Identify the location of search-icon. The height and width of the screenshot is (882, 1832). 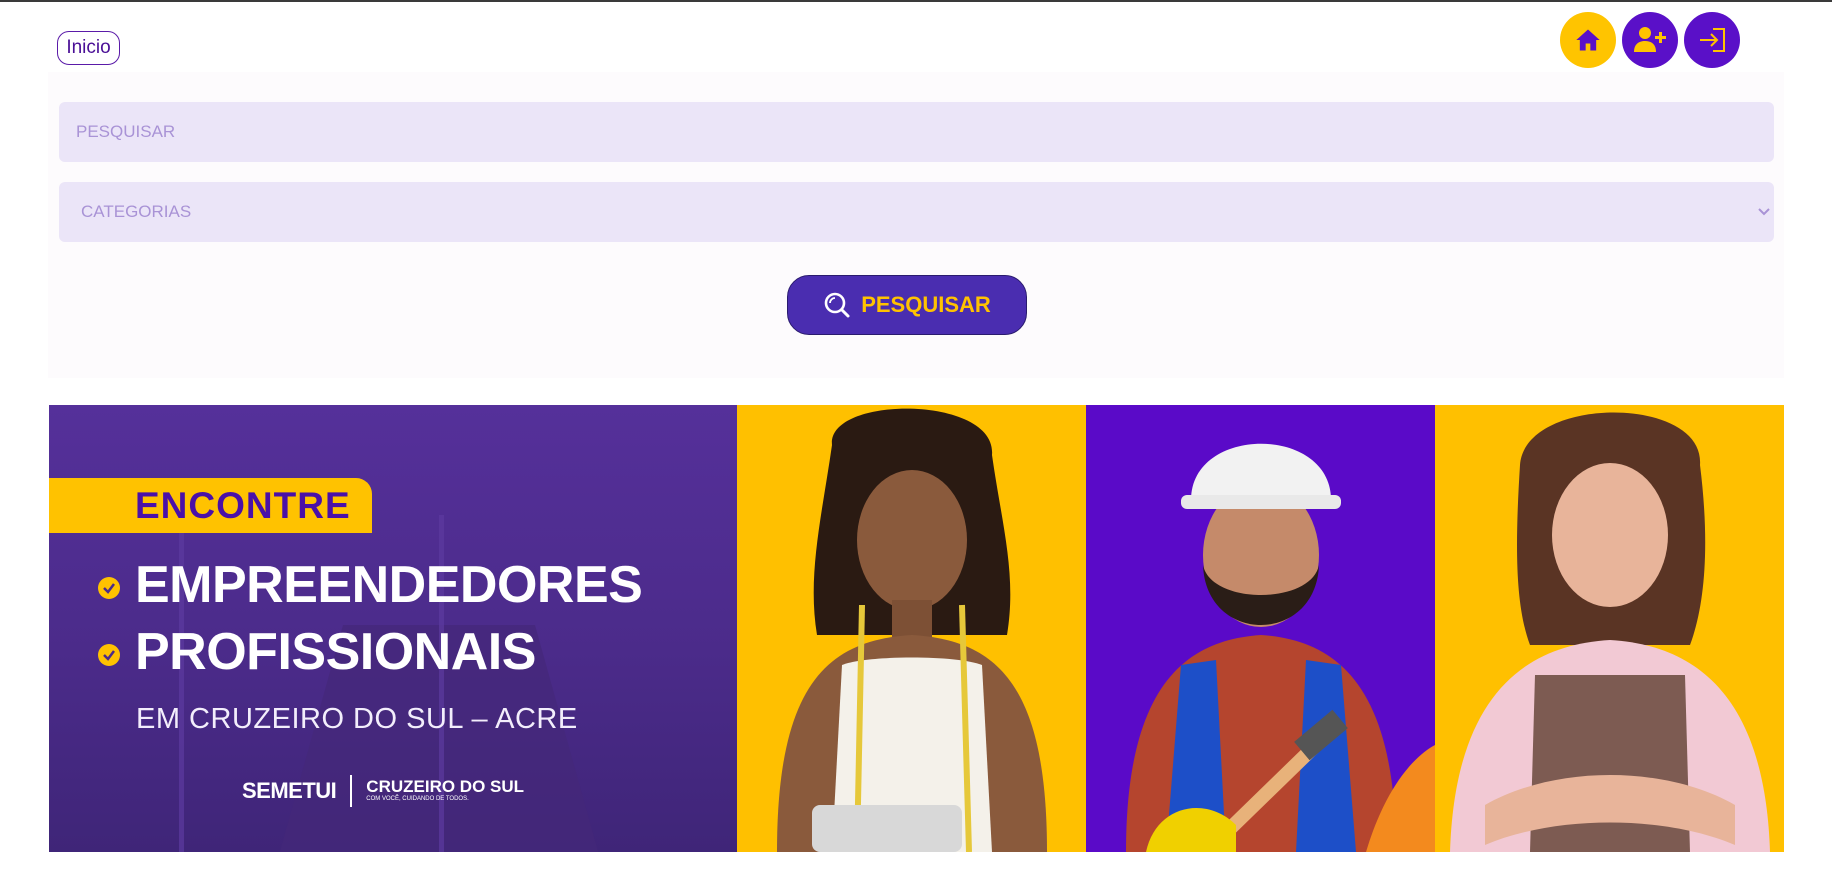
(837, 305).